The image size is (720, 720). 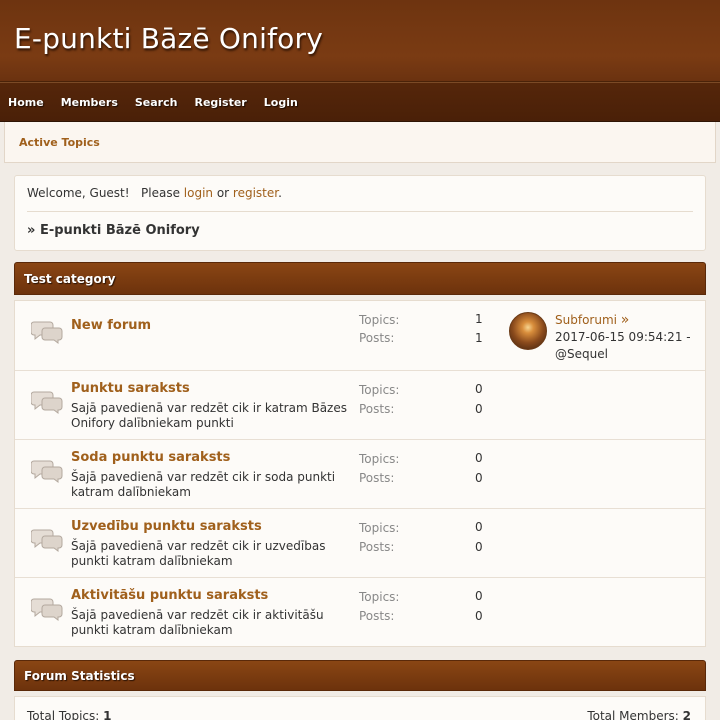 I want to click on board-title: New forum, so click(x=111, y=325).